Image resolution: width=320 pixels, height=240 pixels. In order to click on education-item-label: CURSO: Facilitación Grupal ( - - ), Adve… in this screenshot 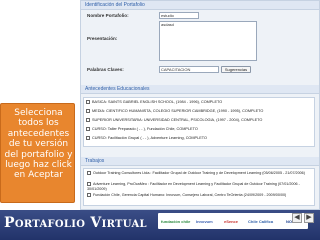, I will do `click(149, 138)`.